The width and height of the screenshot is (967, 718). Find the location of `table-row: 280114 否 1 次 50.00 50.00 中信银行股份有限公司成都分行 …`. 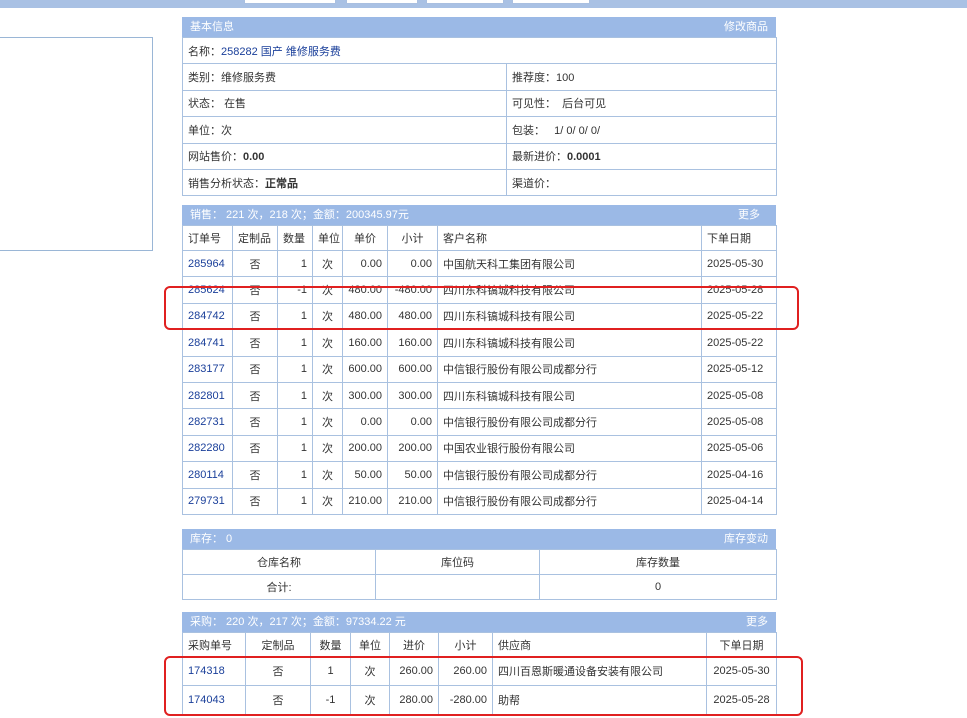

table-row: 280114 否 1 次 50.00 50.00 中信银行股份有限公司成都分行 … is located at coordinates (479, 475).